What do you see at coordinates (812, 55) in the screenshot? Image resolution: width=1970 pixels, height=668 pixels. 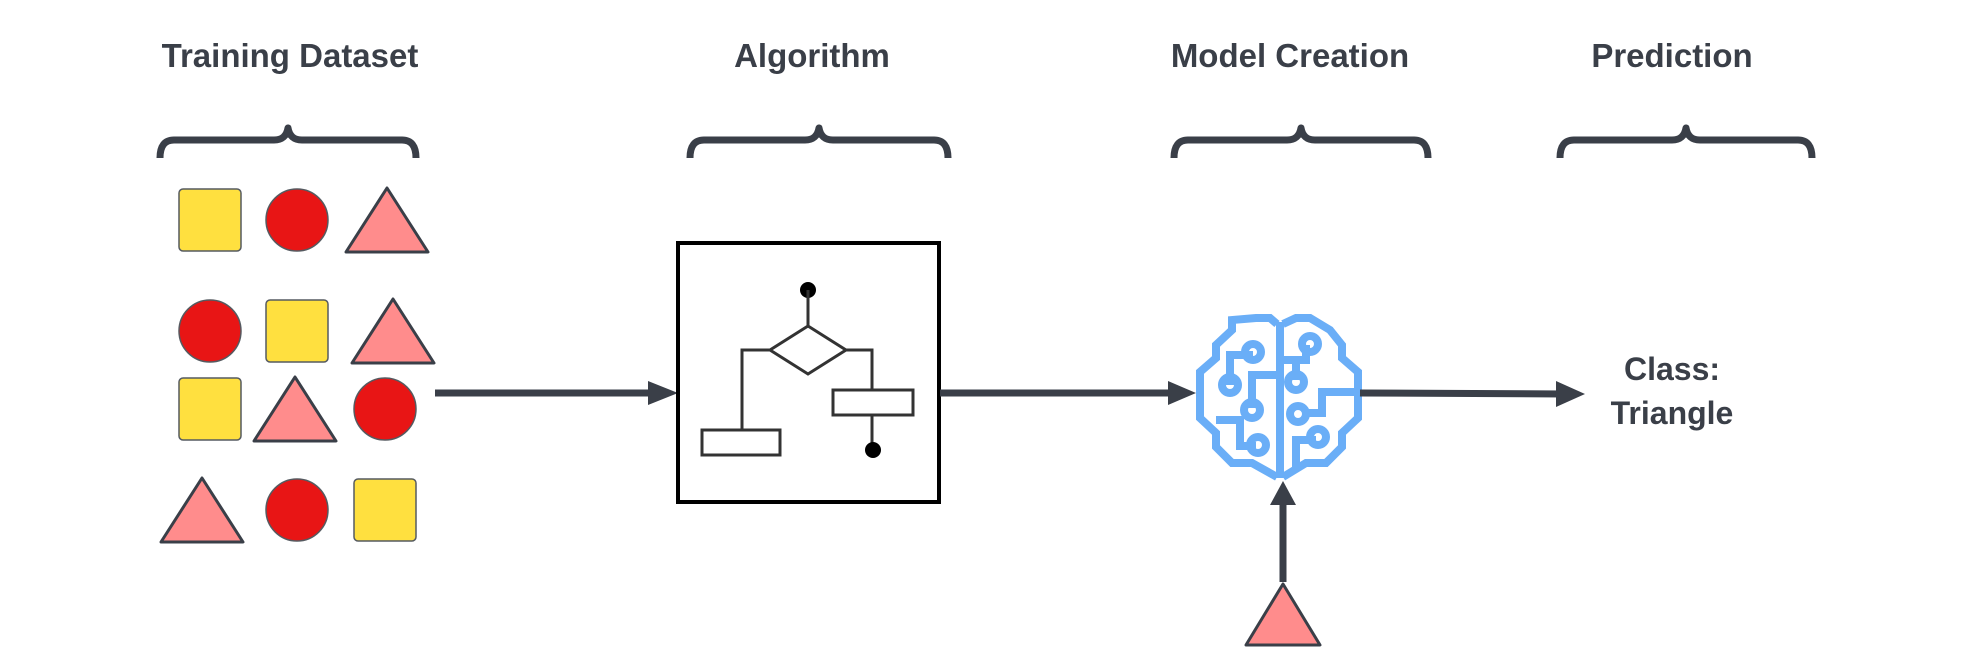 I see `stage-title-algorithm: Algorithm` at bounding box center [812, 55].